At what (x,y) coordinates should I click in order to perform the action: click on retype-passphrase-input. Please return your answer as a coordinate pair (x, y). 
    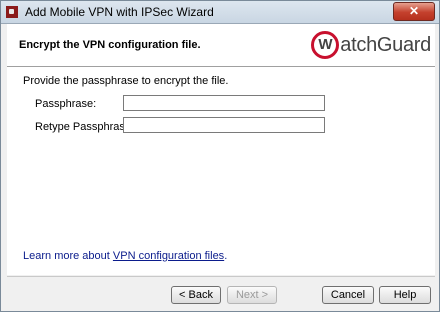
    Looking at the image, I should click on (224, 125).